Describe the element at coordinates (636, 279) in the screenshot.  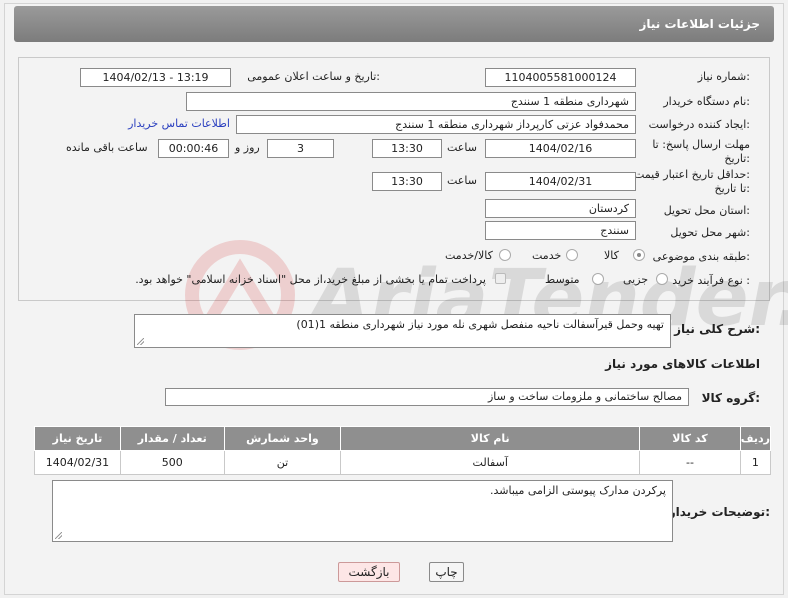
I see `process-option-minor: جزیی` at that location.